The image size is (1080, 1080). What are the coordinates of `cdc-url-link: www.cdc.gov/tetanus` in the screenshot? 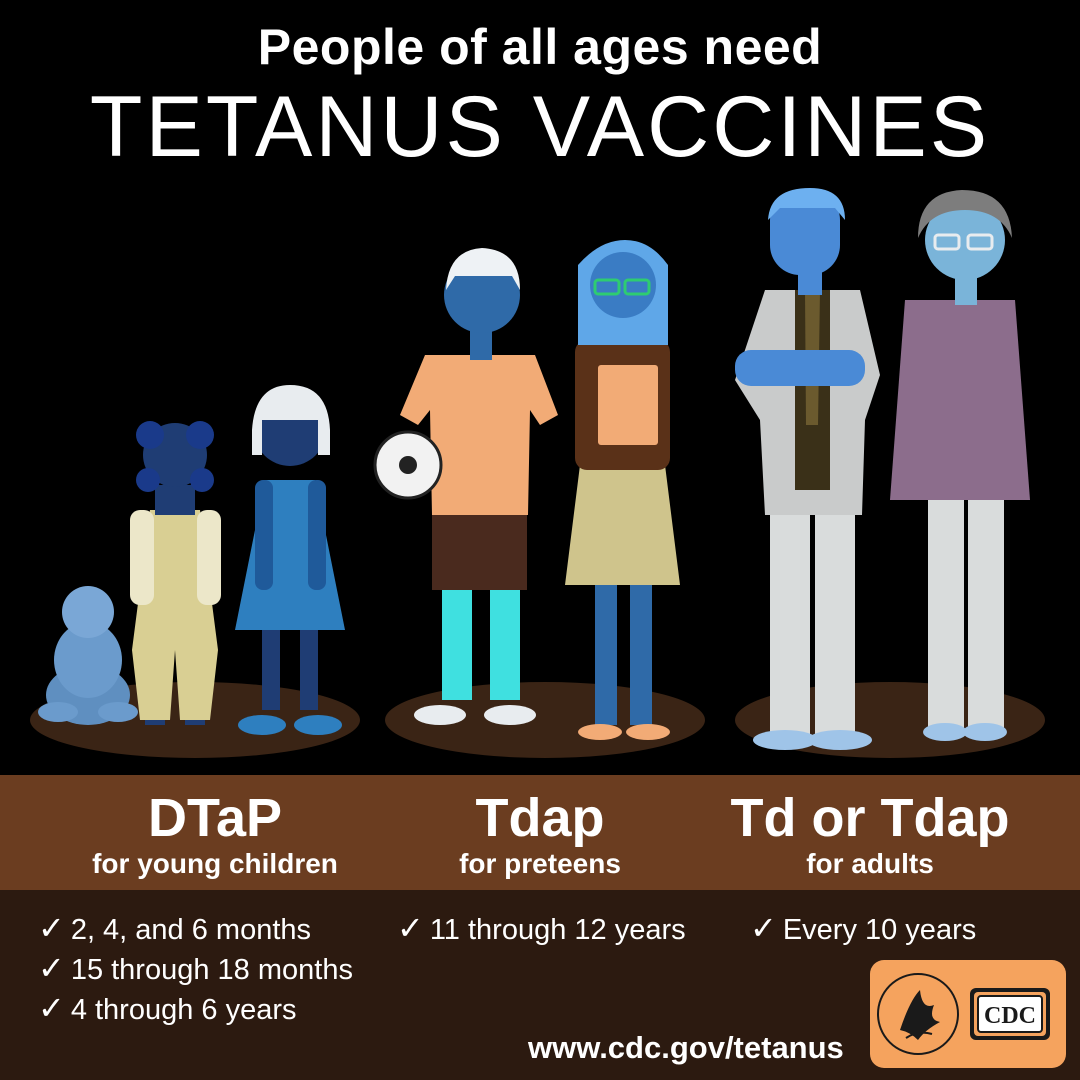 It's located at (686, 1048).